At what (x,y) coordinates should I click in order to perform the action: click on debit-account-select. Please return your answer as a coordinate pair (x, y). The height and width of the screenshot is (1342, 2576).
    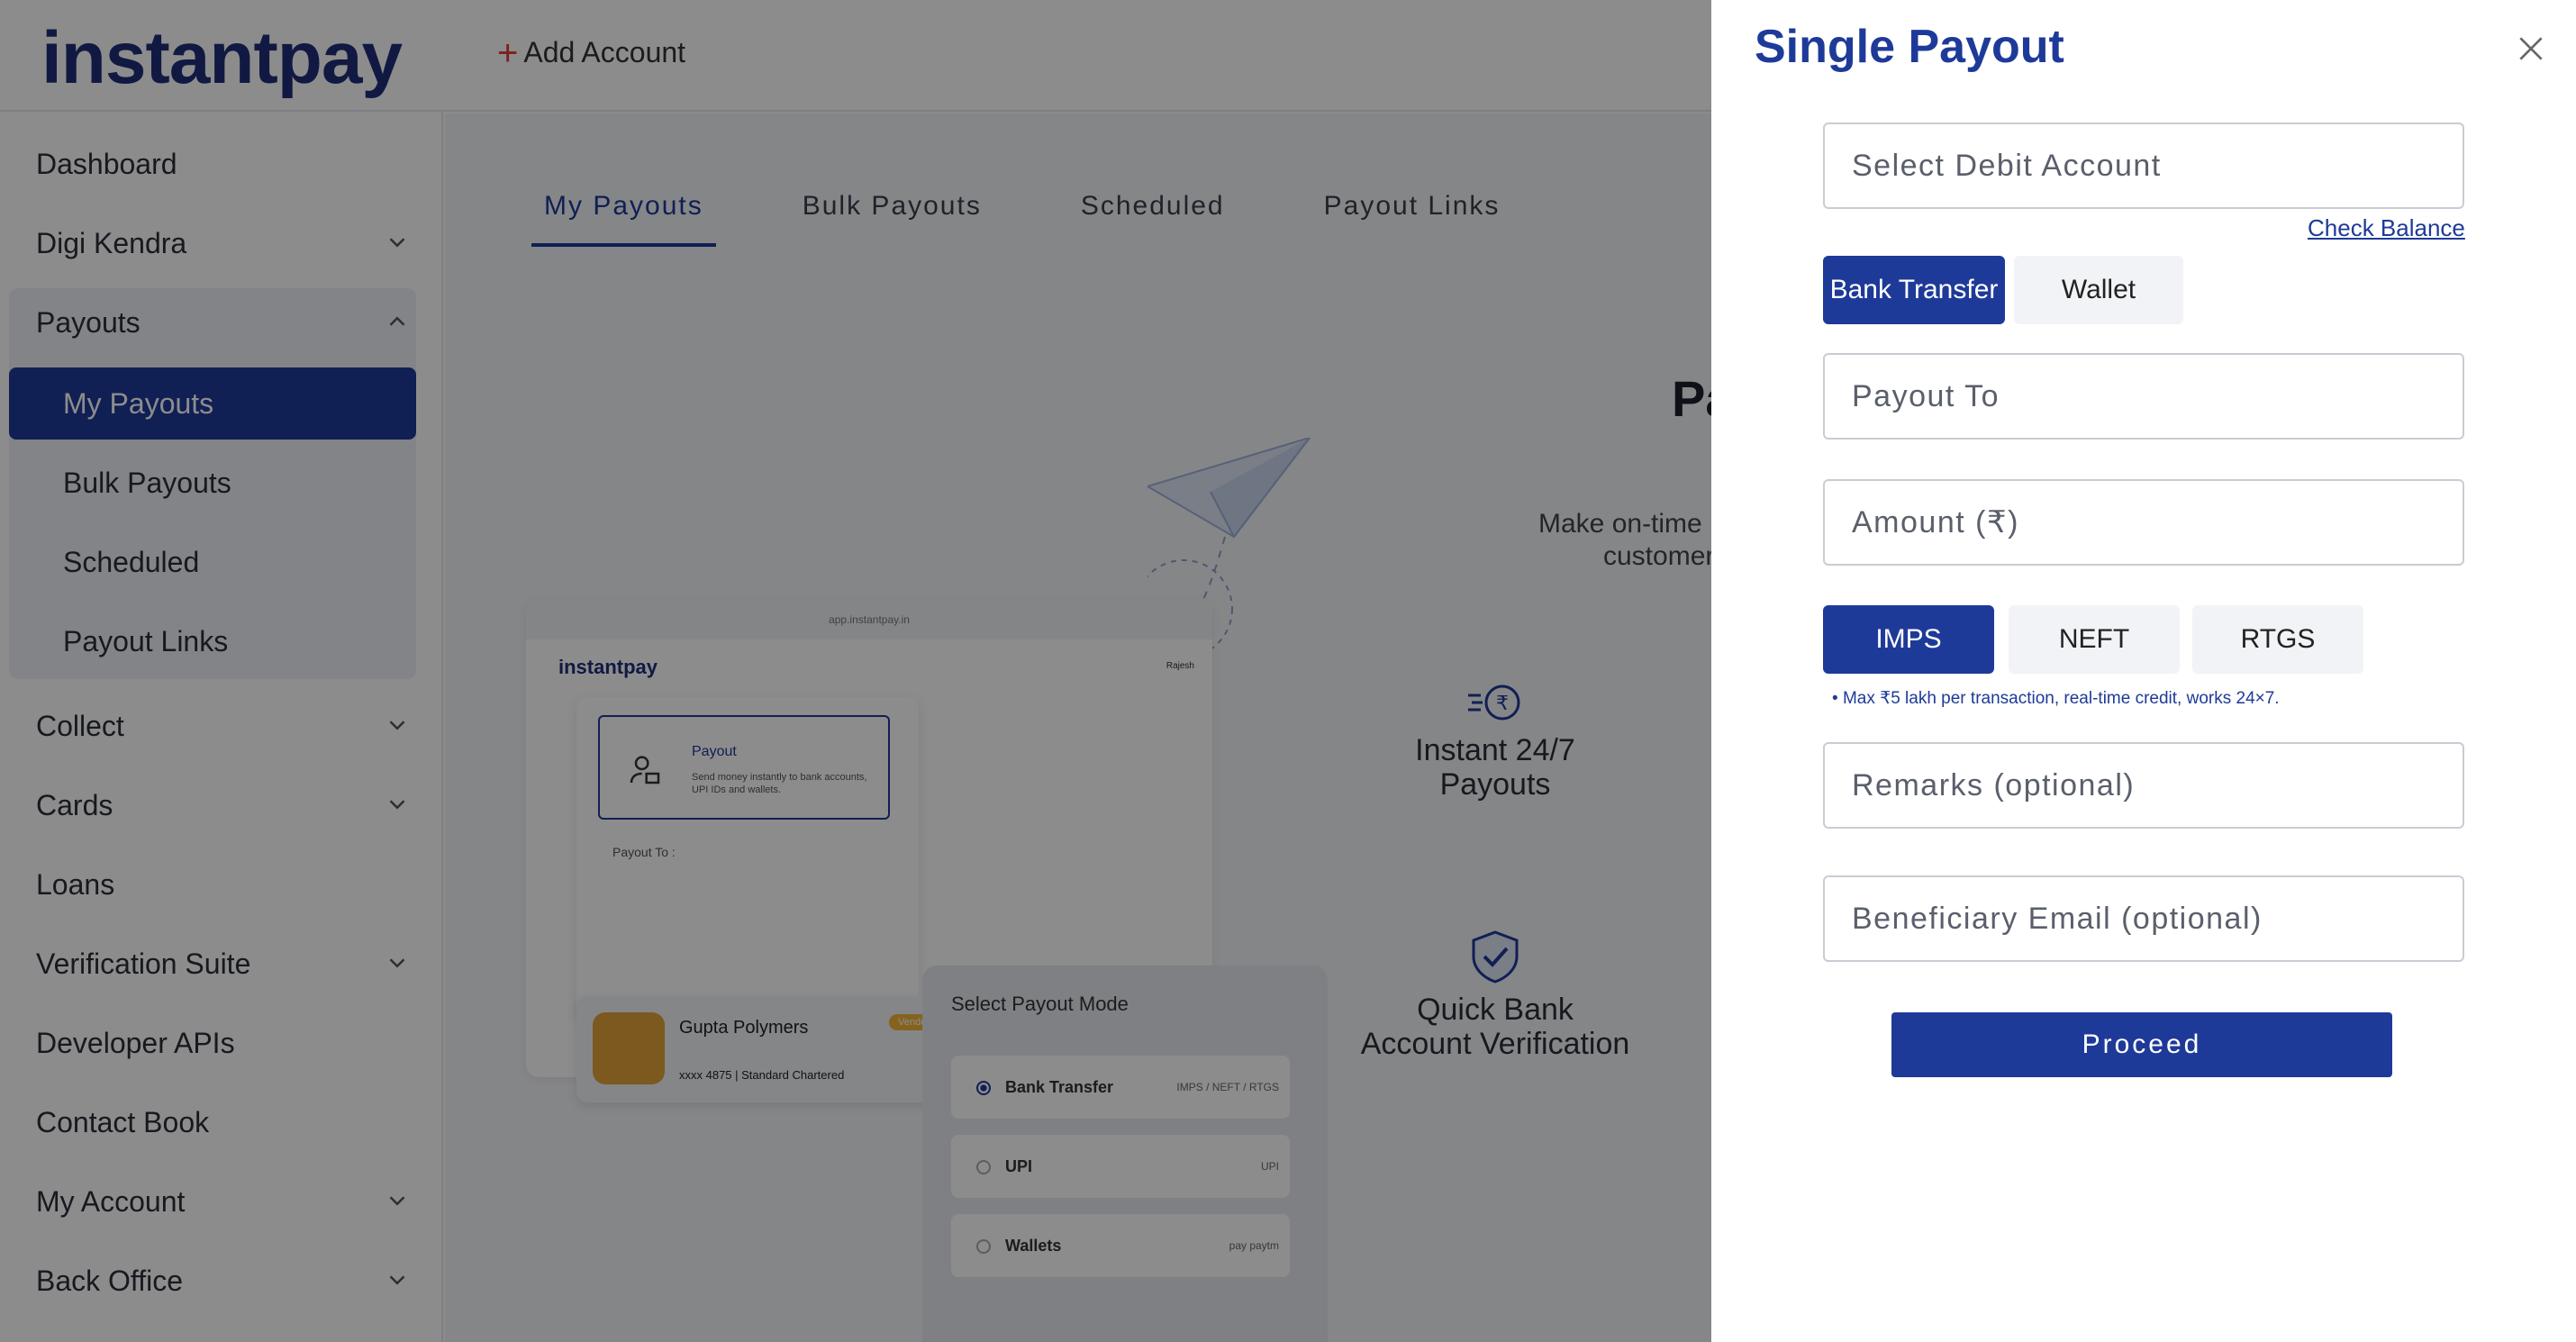
    Looking at the image, I should click on (2143, 166).